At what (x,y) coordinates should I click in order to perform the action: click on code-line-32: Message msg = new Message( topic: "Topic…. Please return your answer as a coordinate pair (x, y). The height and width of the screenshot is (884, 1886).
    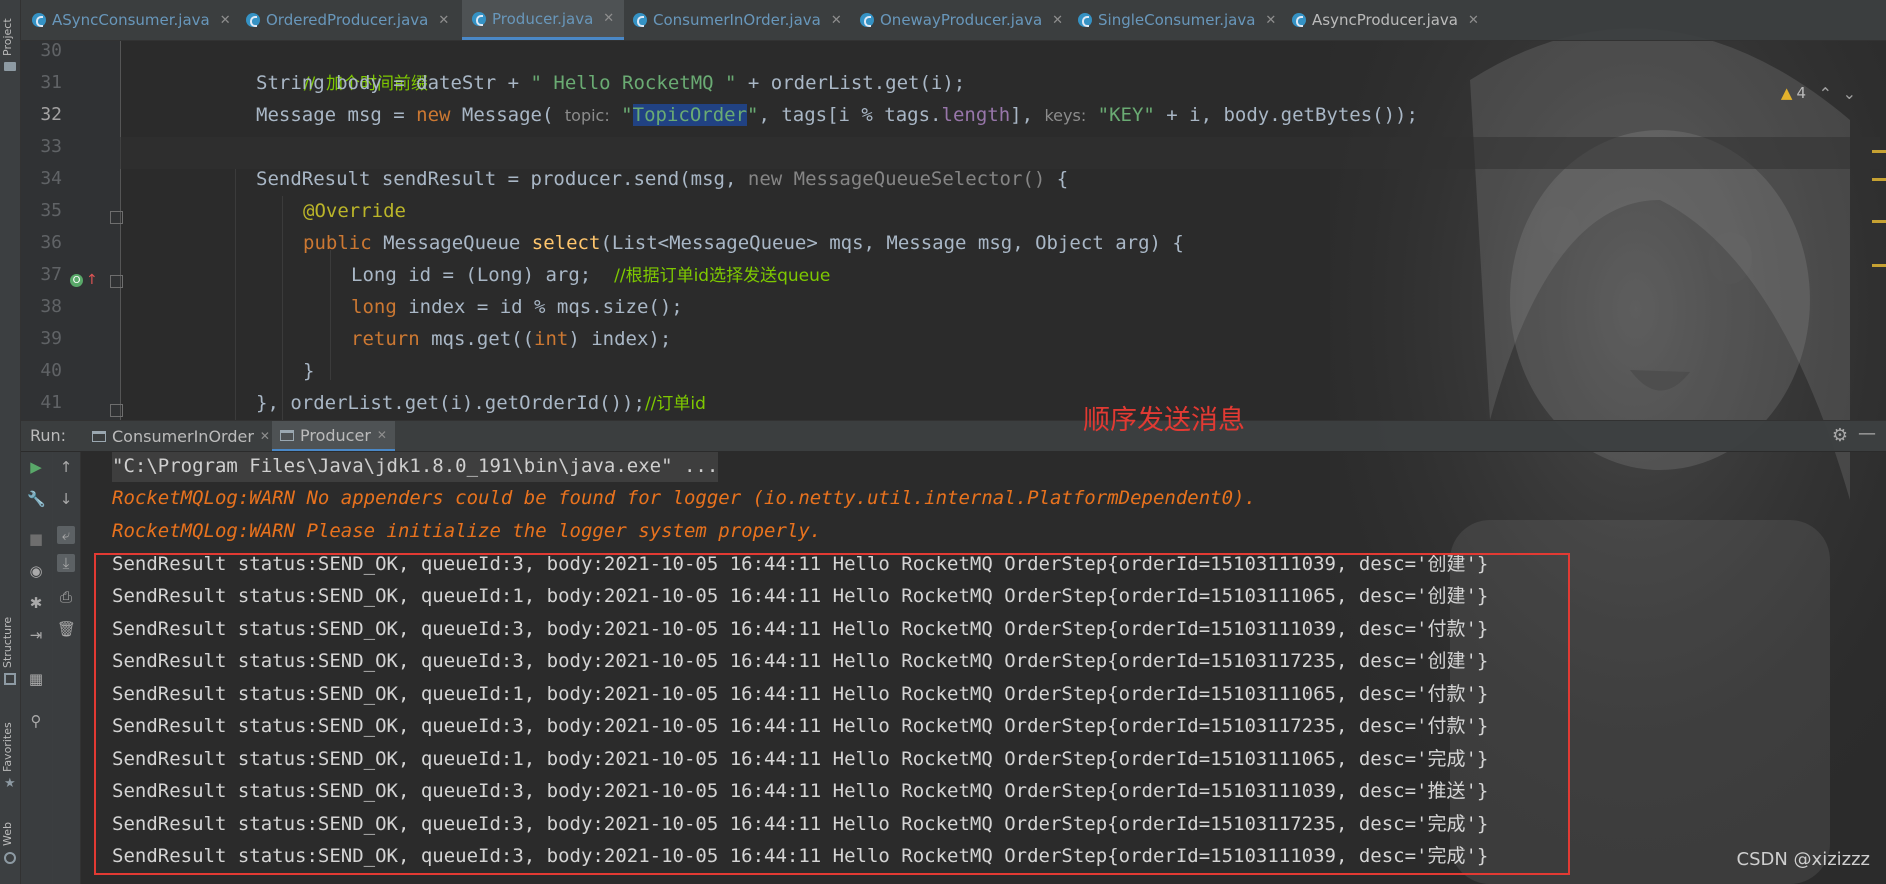
    Looking at the image, I should click on (837, 115).